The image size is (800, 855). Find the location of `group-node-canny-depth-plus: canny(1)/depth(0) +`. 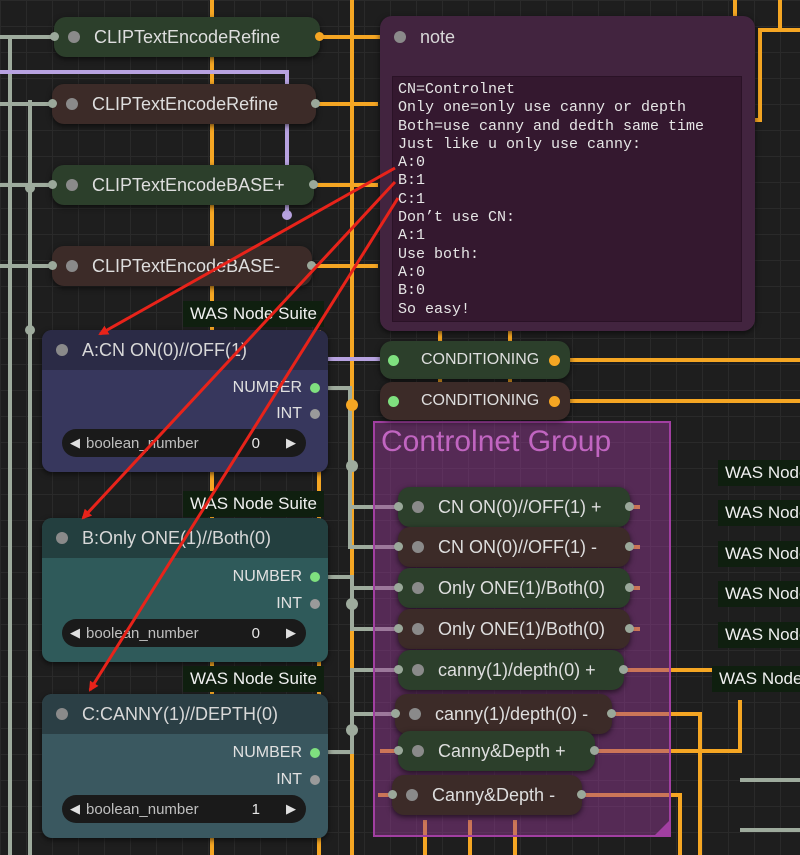

group-node-canny-depth-plus: canny(1)/depth(0) + is located at coordinates (511, 670).